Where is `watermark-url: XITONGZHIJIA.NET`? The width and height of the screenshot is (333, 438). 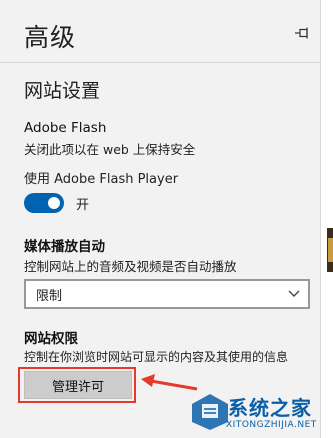 watermark-url: XITONGZHIJIA.NET is located at coordinates (271, 425).